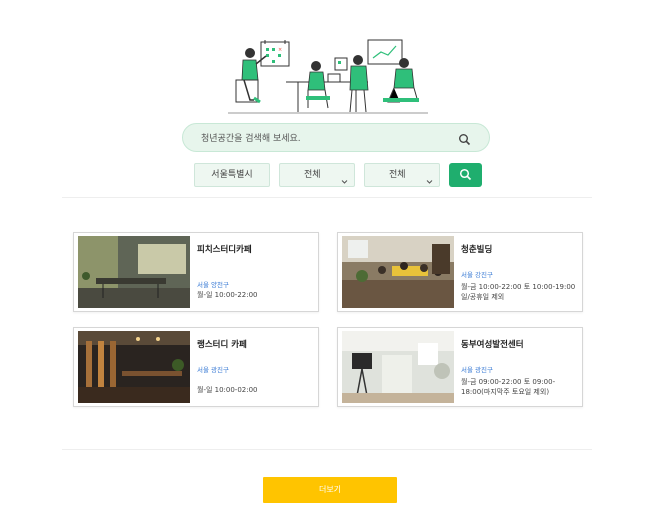  I want to click on space-card: 피치스터디카페 서울 양천구 월-일 10:00-22:00, so click(196, 272).